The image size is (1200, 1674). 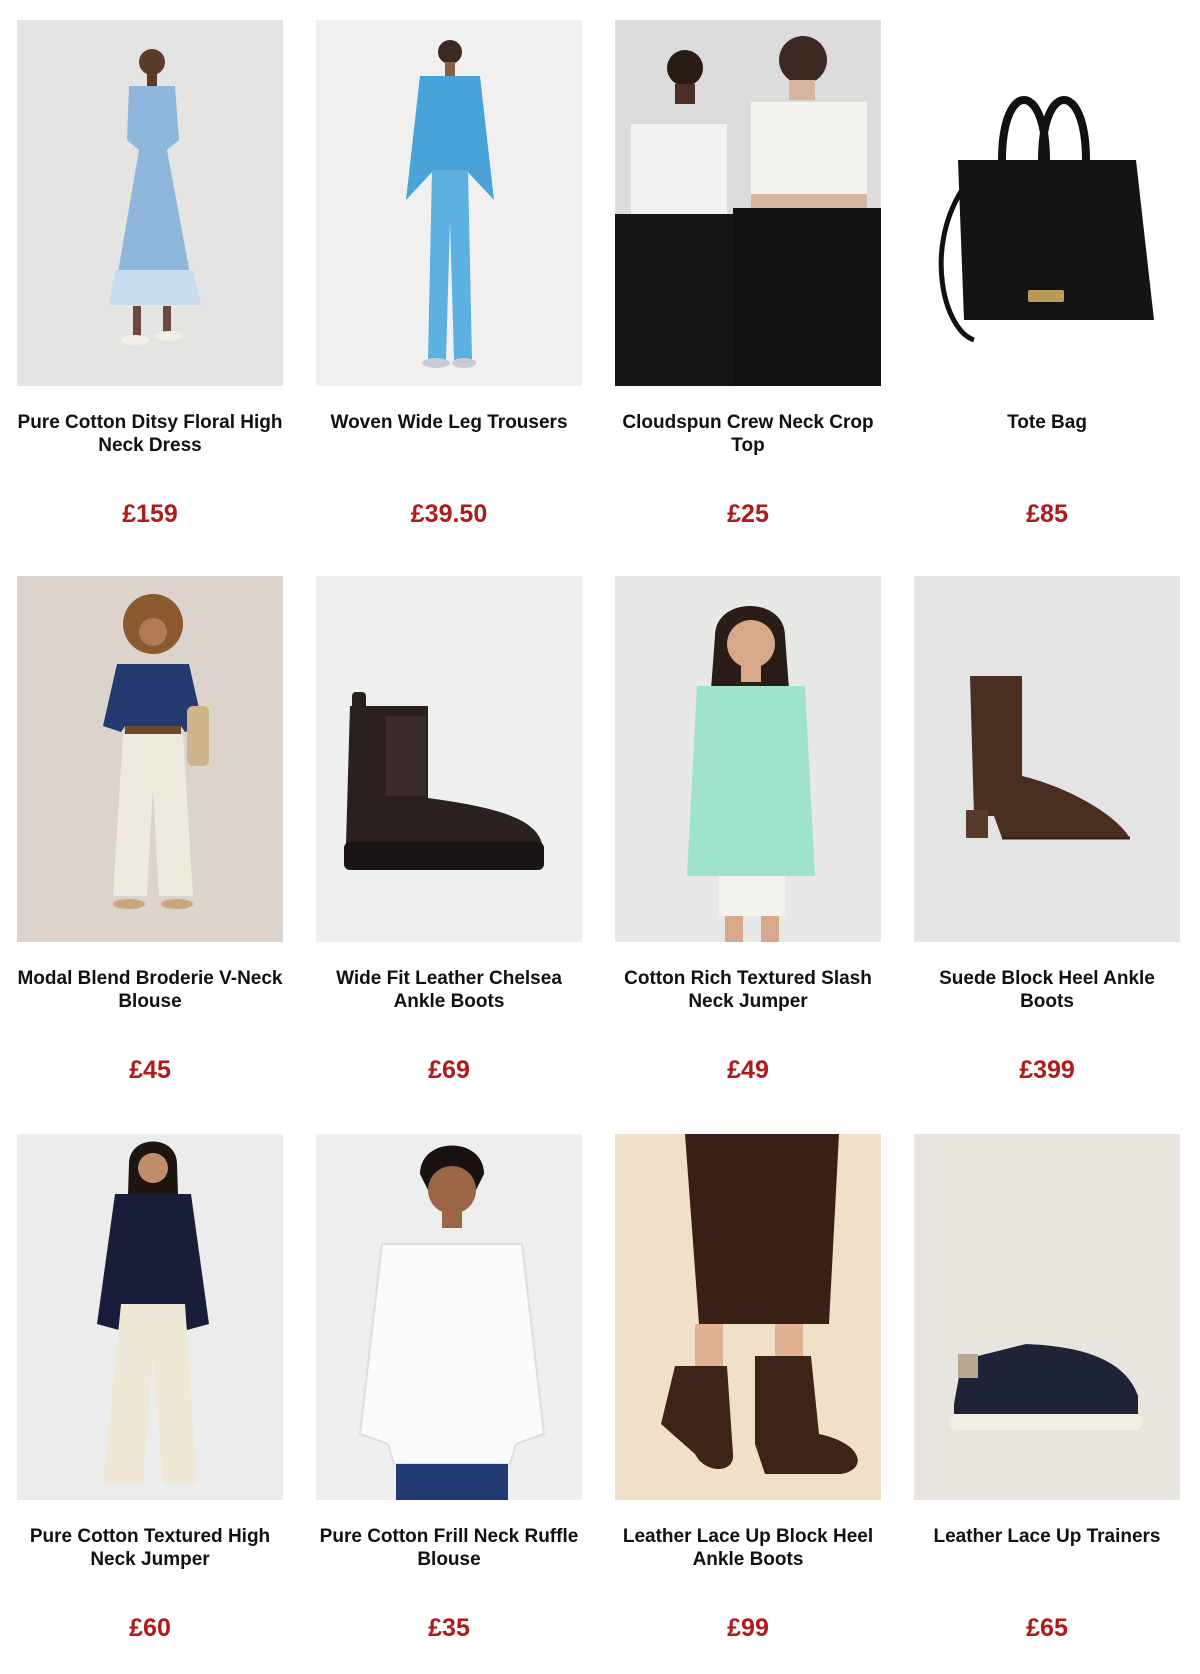 What do you see at coordinates (449, 1628) in the screenshot?
I see `product-price: £35` at bounding box center [449, 1628].